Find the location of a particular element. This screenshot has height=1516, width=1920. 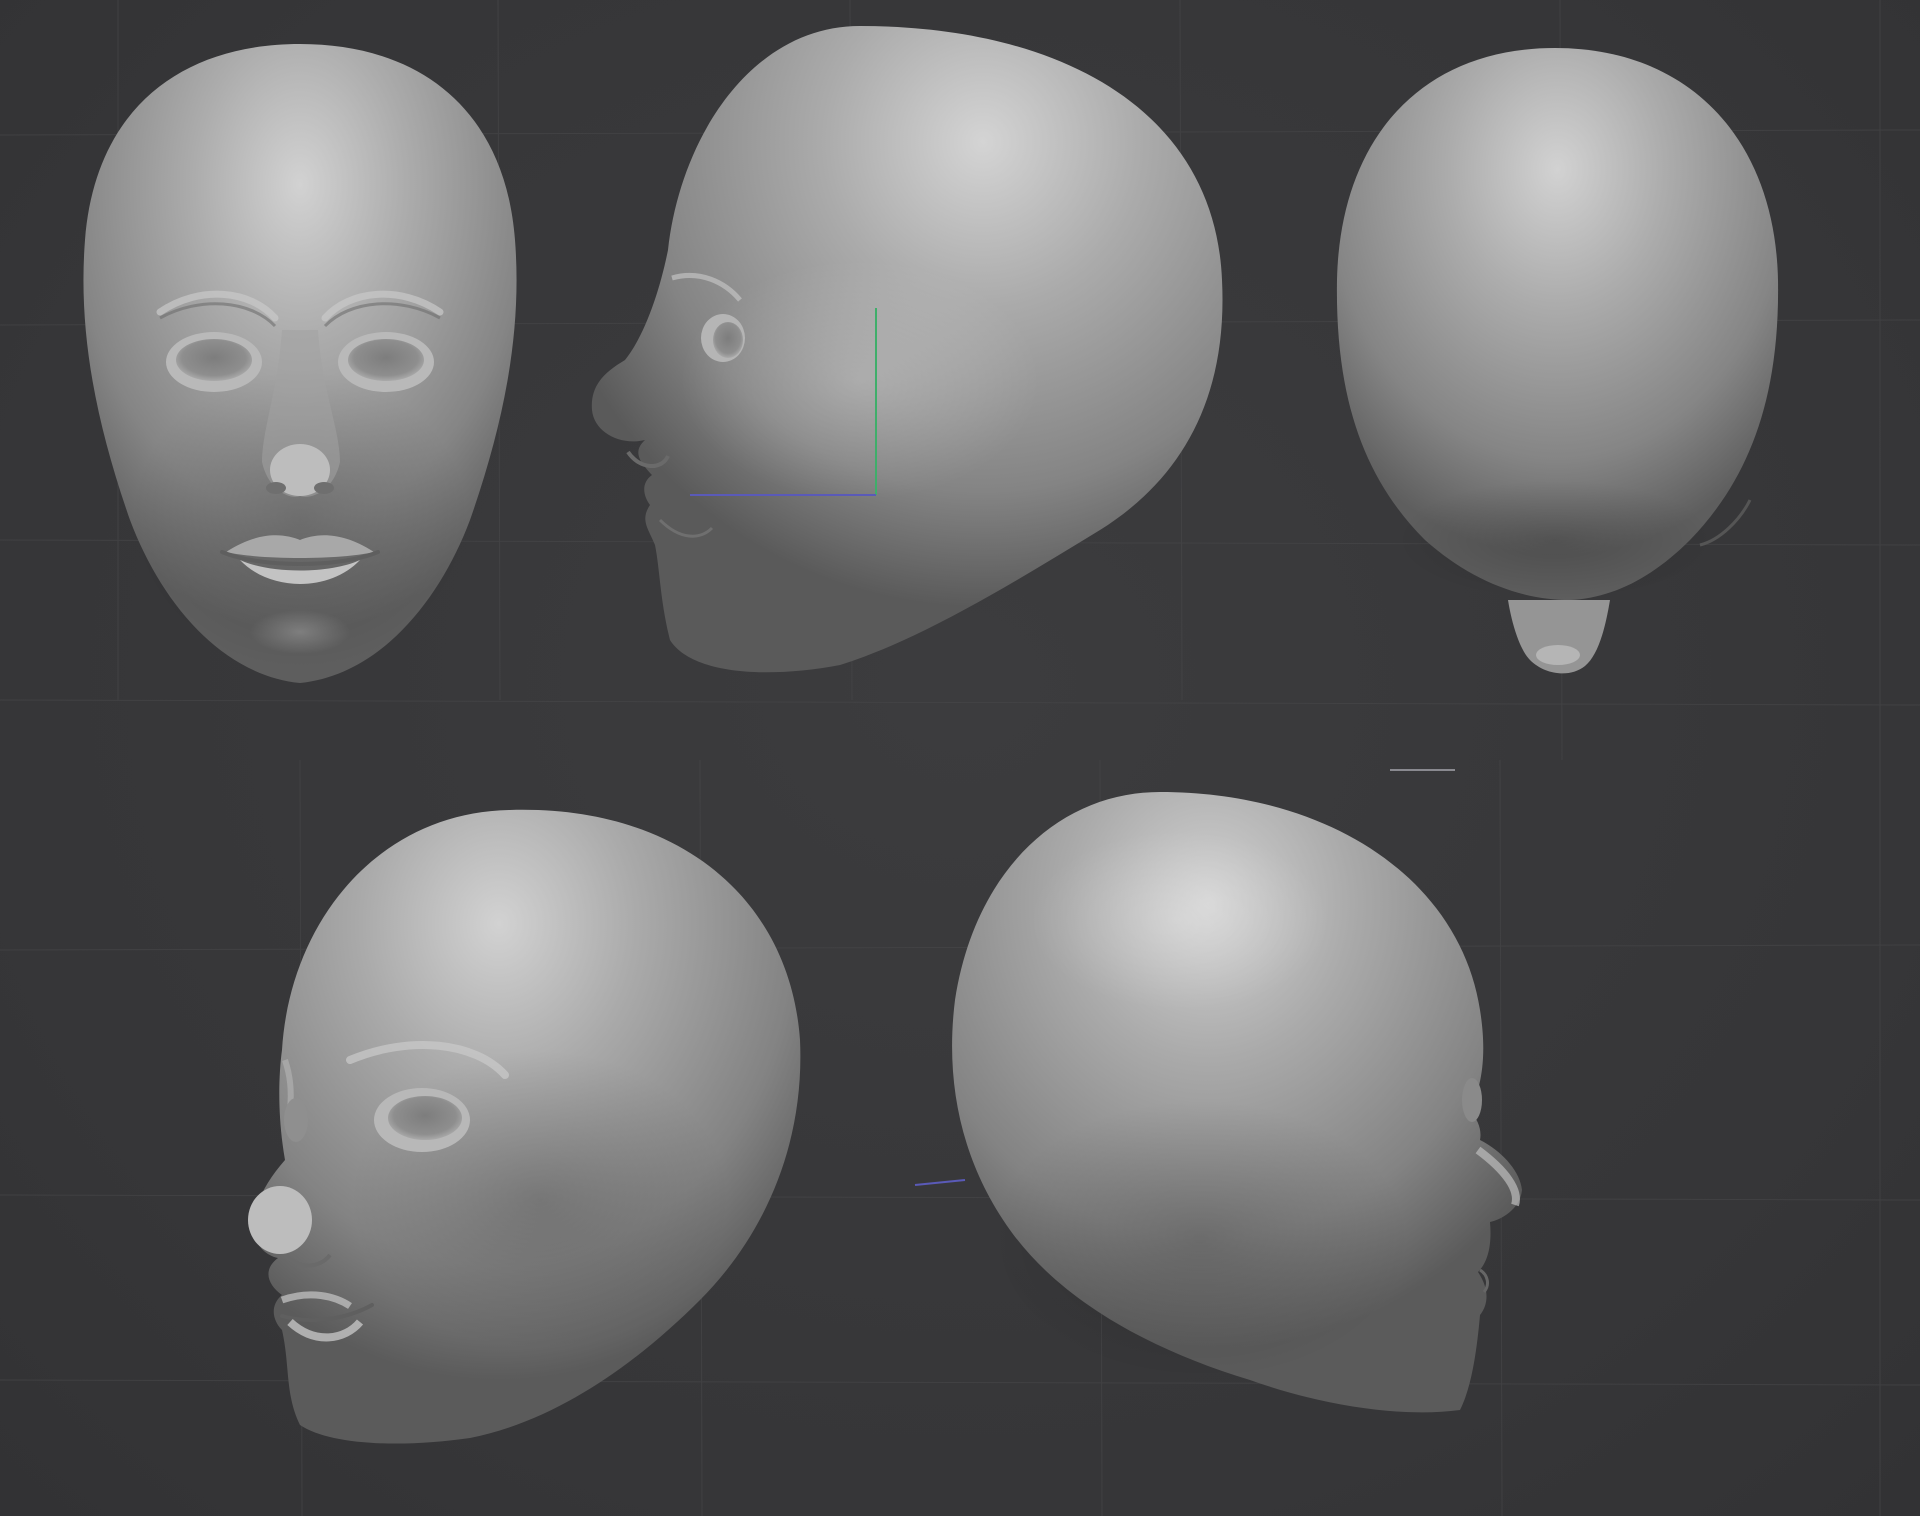

back-three-quarter-right-view is located at coordinates (1218, 1102).